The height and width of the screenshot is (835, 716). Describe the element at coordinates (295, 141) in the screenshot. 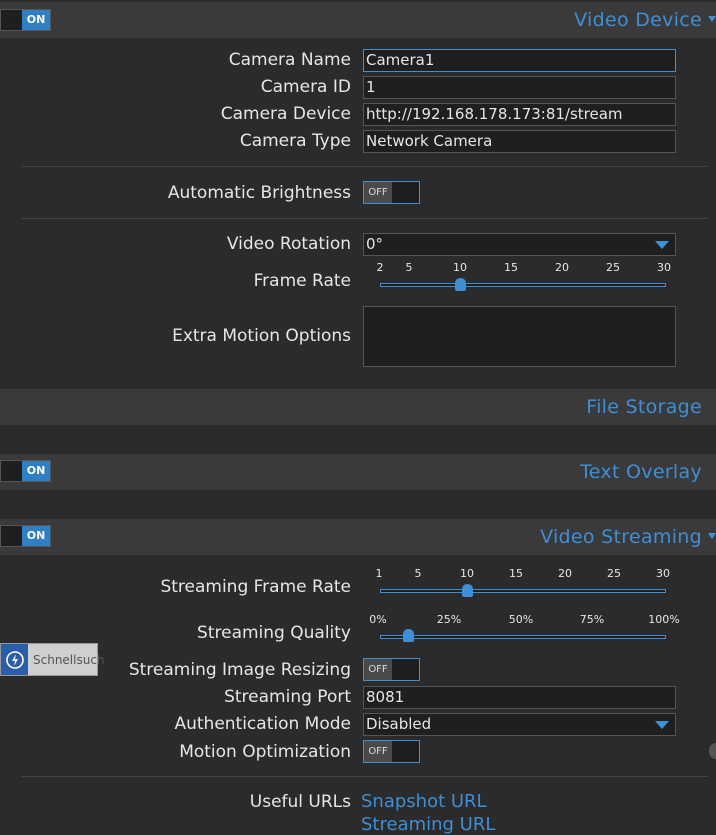

I see `camera-type-label: Camera Type` at that location.